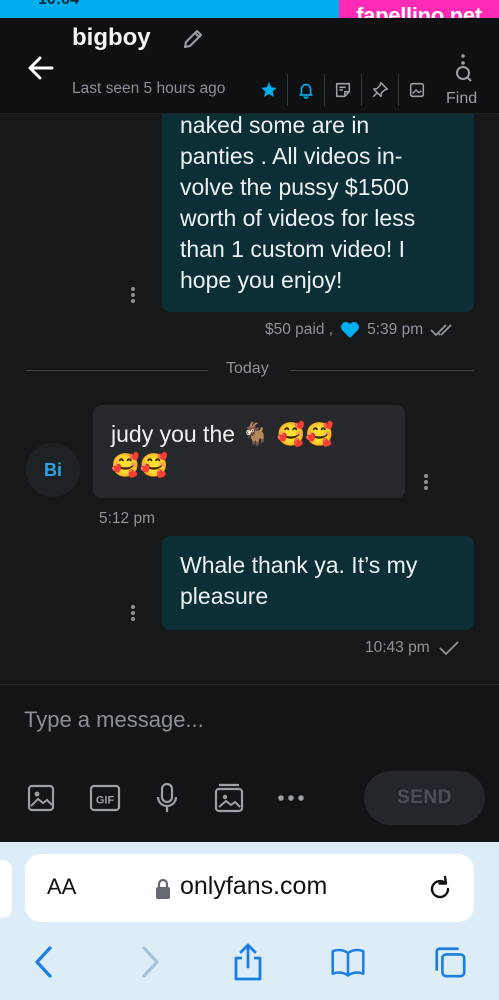  I want to click on pin-icon, so click(380, 90).